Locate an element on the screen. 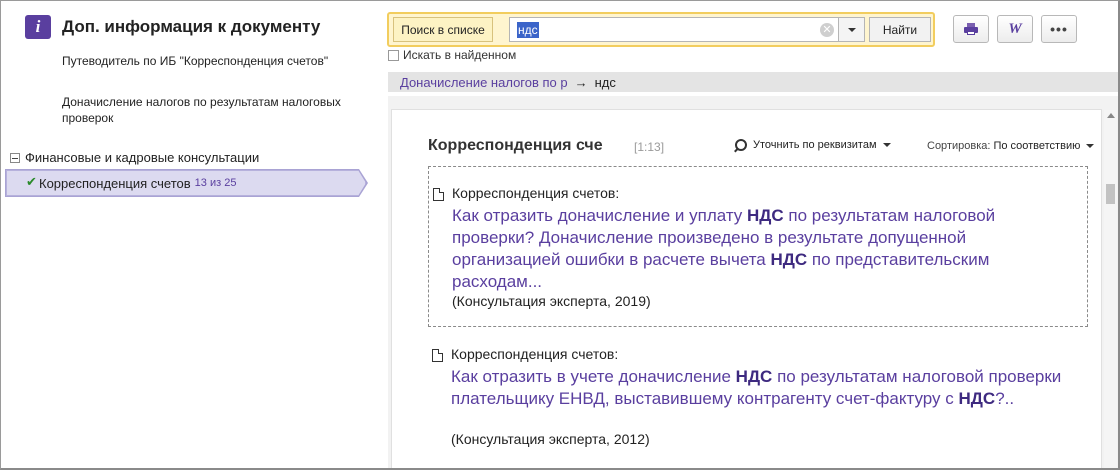  word-icon: W is located at coordinates (1015, 28).